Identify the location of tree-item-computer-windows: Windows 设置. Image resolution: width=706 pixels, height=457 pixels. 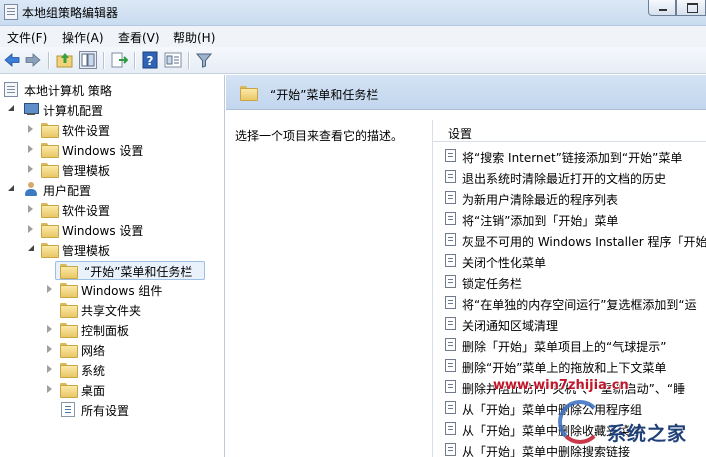
(118, 150).